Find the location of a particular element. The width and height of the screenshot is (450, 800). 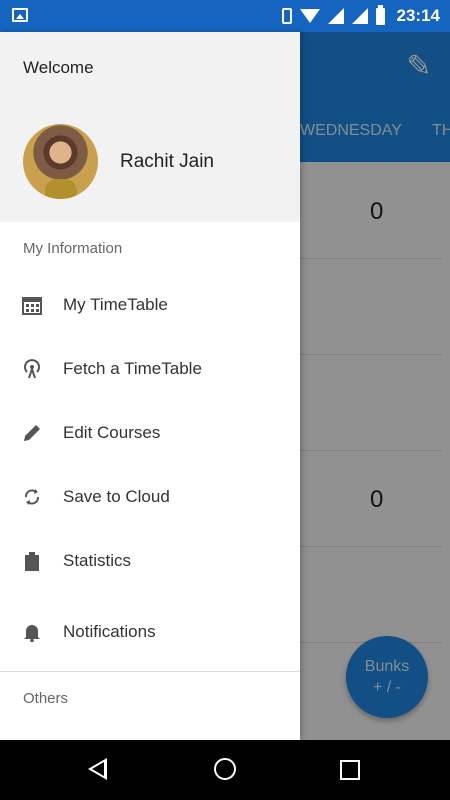

sync-icon is located at coordinates (32, 497).